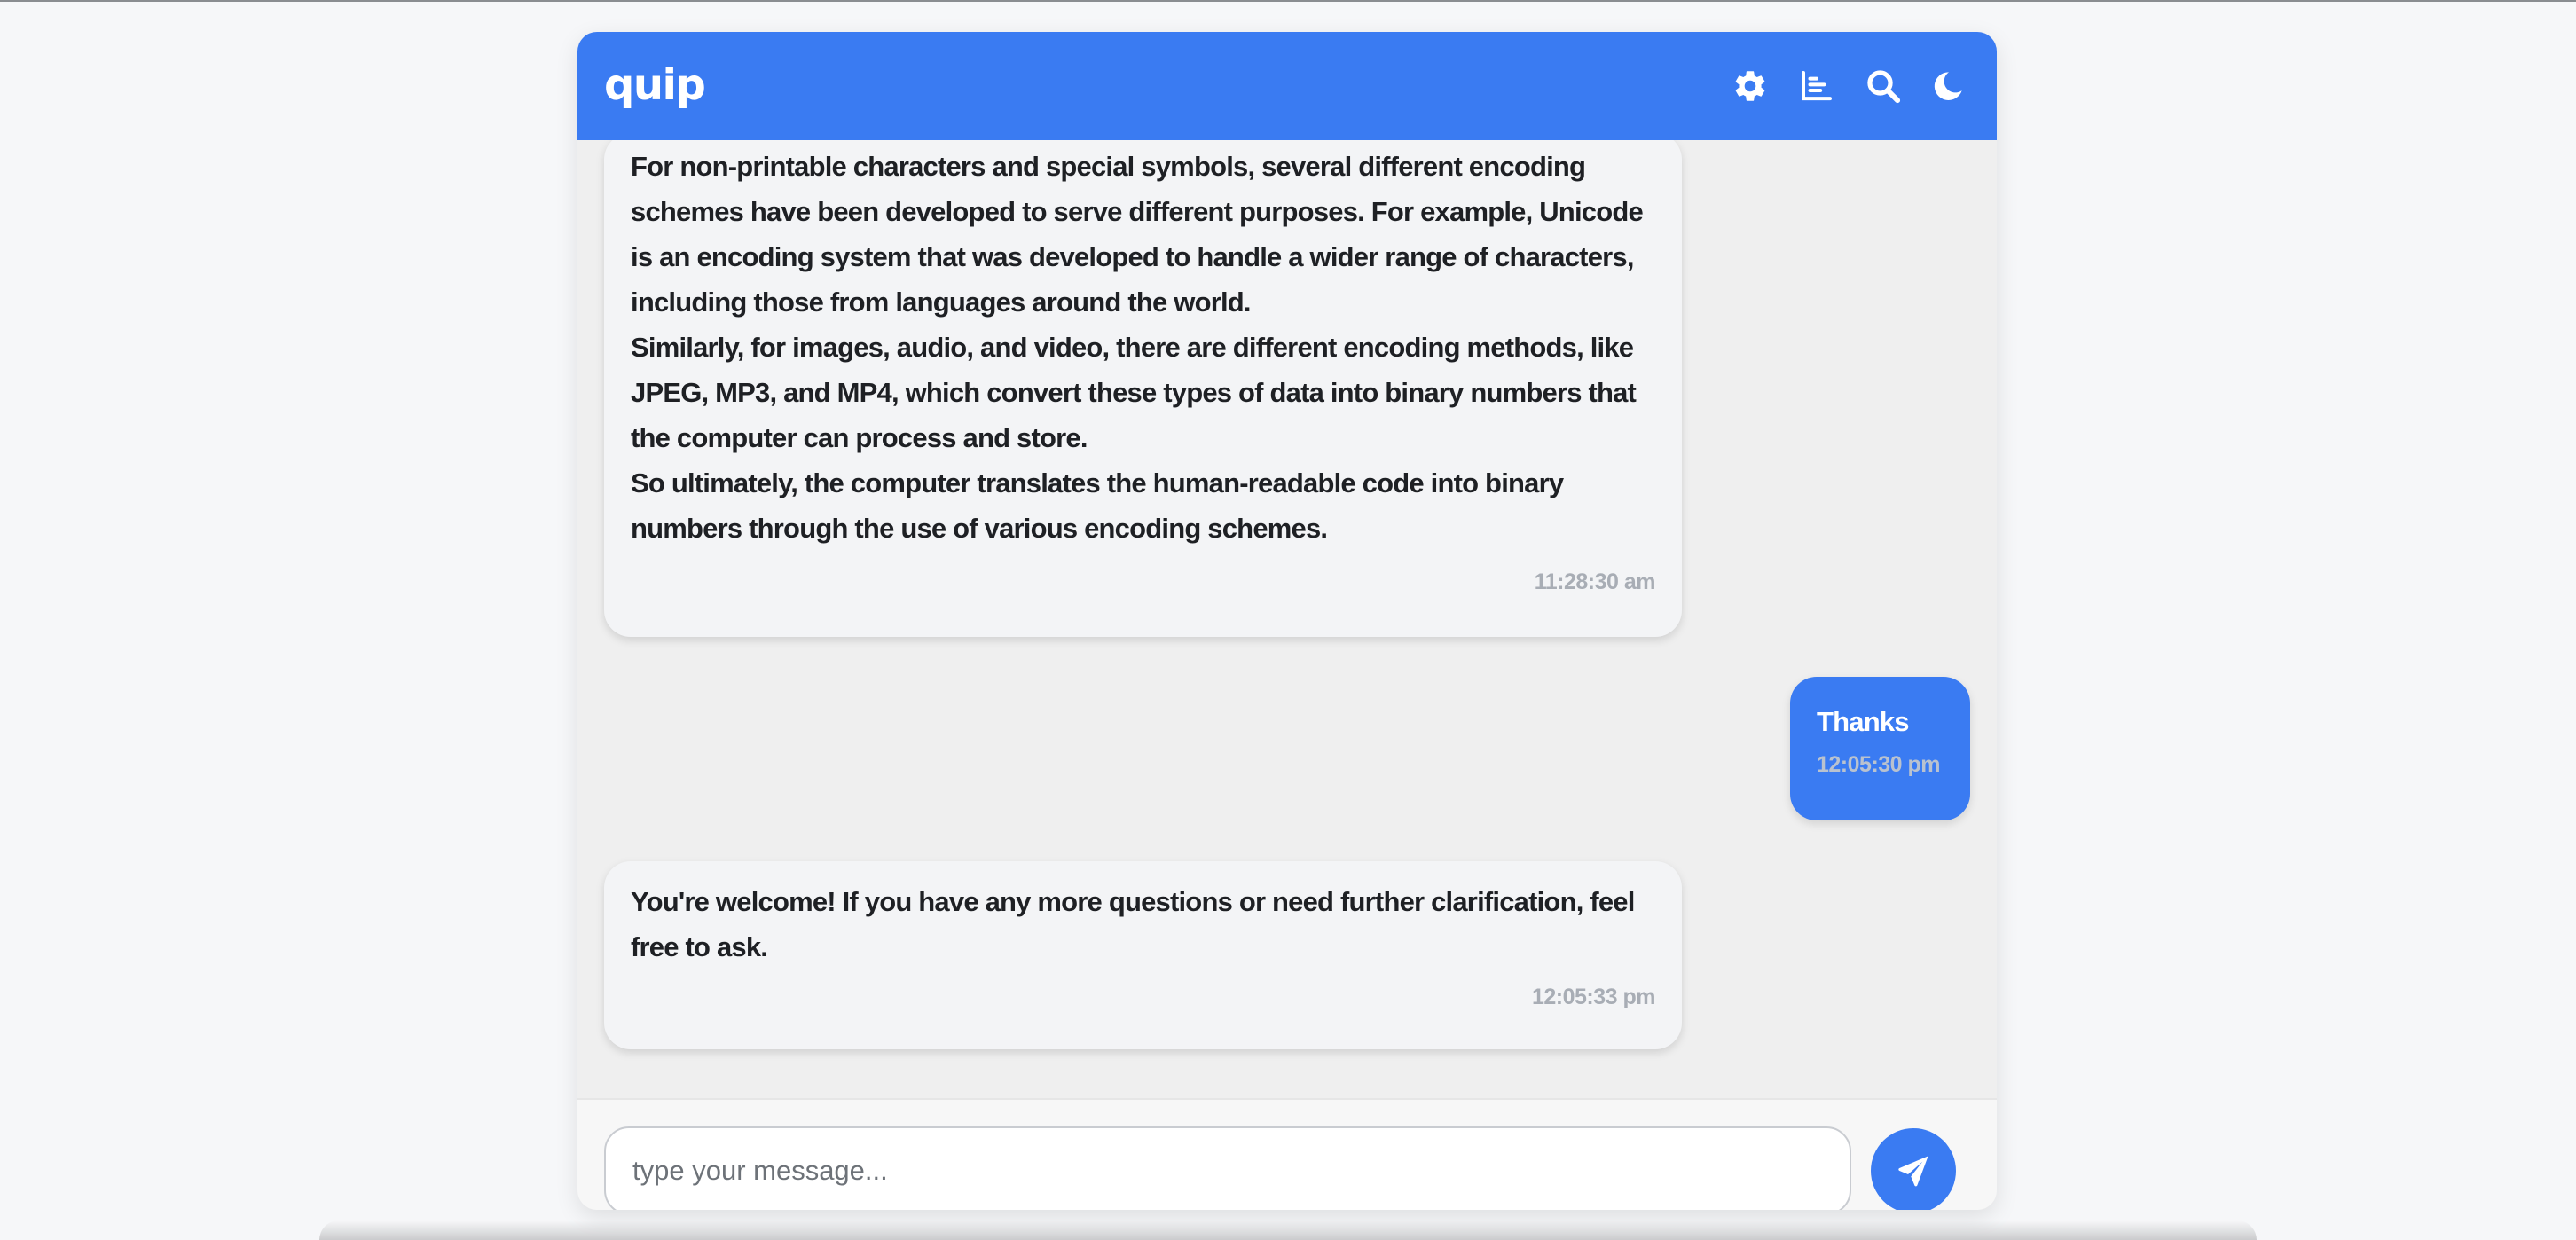 The width and height of the screenshot is (2576, 1240). I want to click on moon-icon, so click(1948, 86).